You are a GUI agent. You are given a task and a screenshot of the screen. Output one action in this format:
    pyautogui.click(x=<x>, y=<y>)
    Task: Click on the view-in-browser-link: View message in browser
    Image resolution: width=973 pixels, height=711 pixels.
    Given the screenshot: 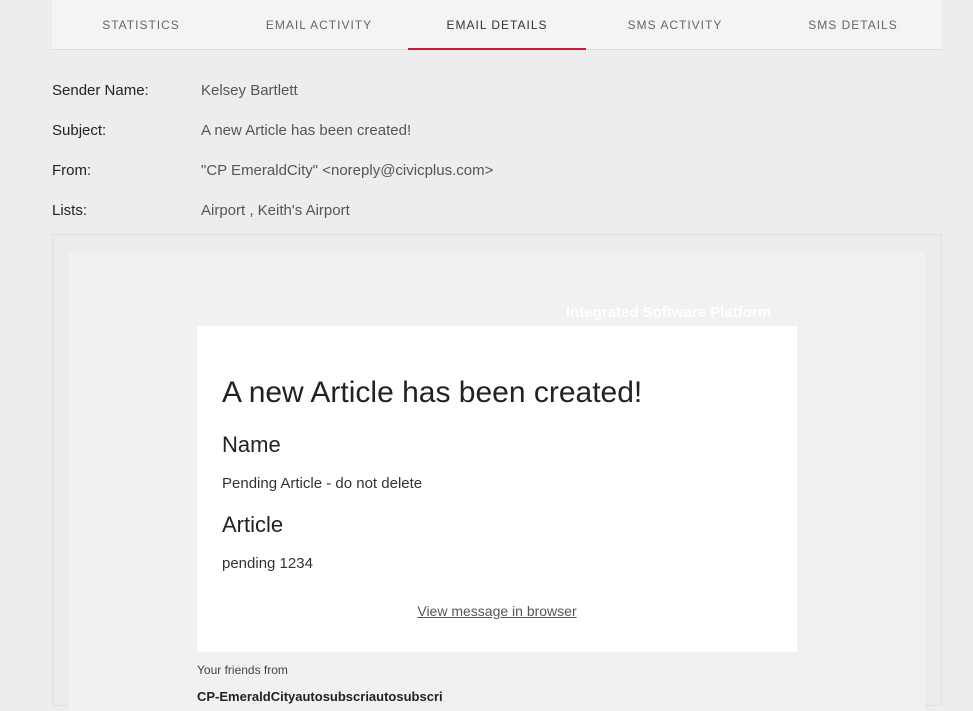 What is the action you would take?
    pyautogui.click(x=497, y=611)
    